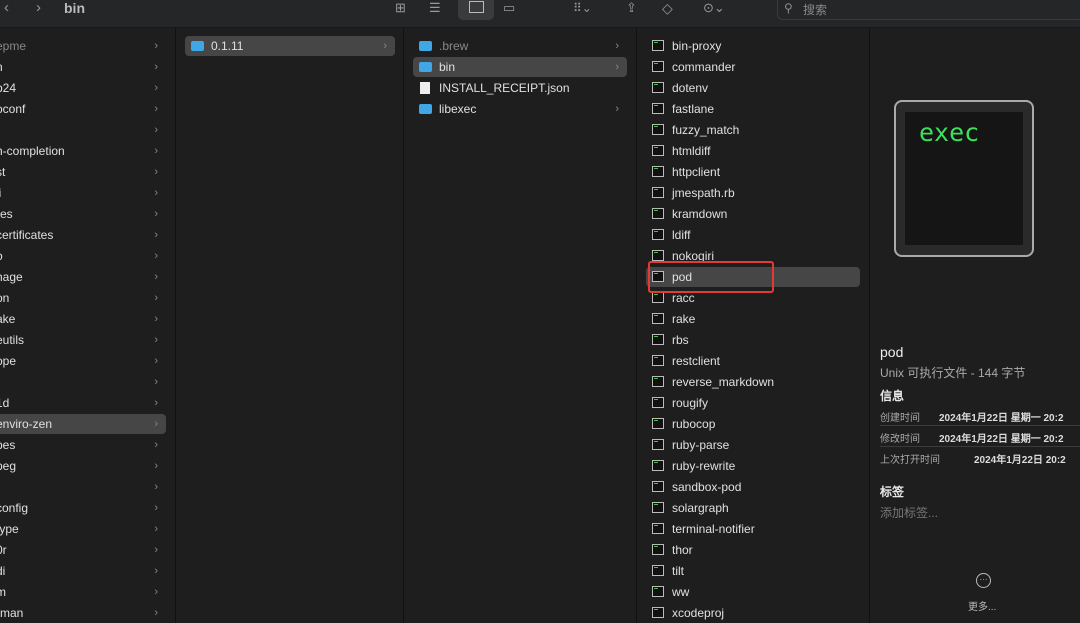  What do you see at coordinates (753, 88) in the screenshot?
I see `list-item: dotenv` at bounding box center [753, 88].